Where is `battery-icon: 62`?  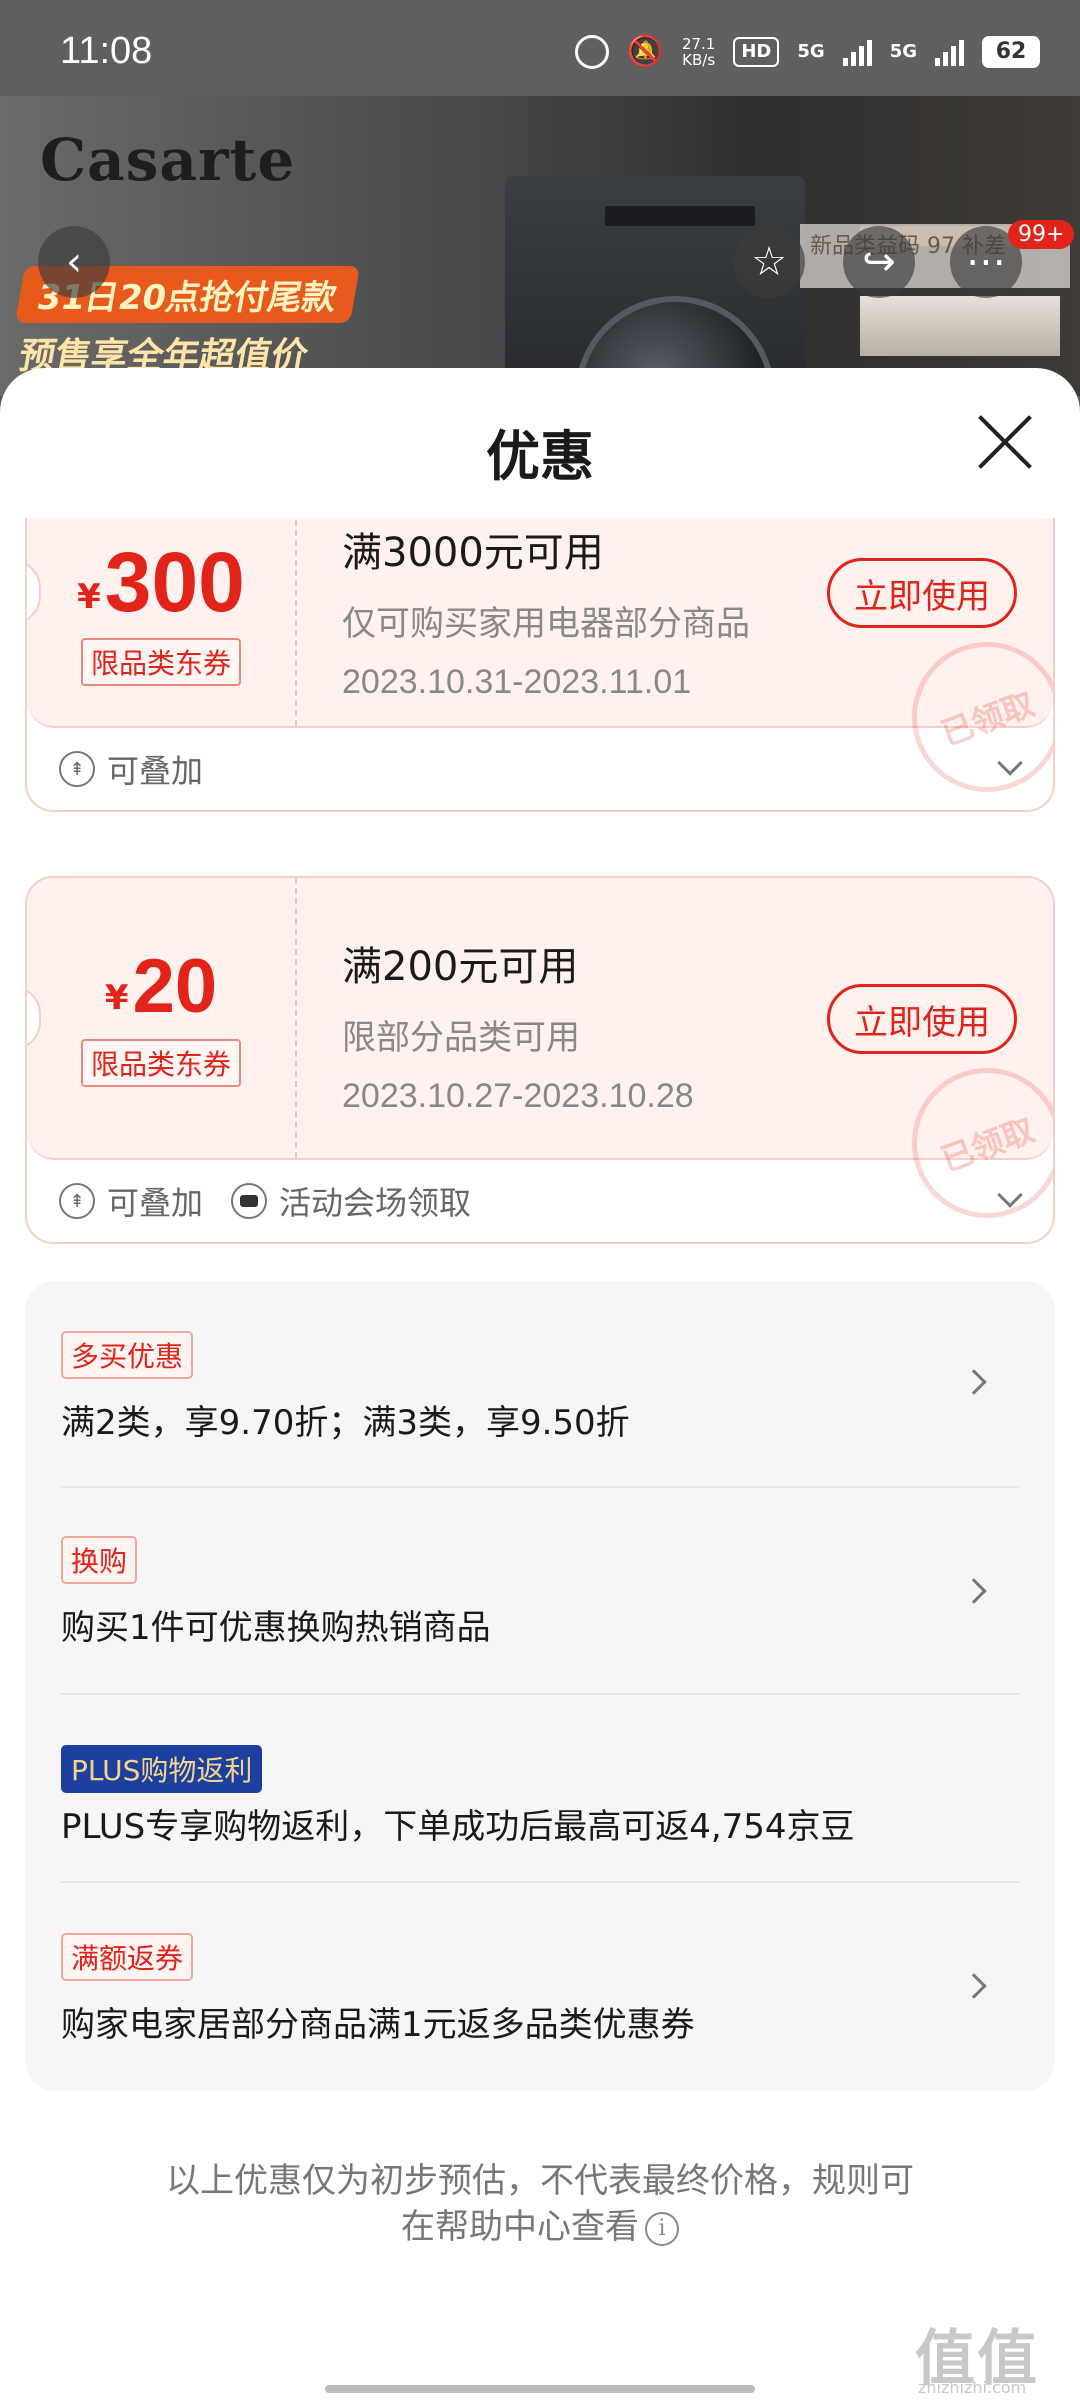 battery-icon: 62 is located at coordinates (1011, 51).